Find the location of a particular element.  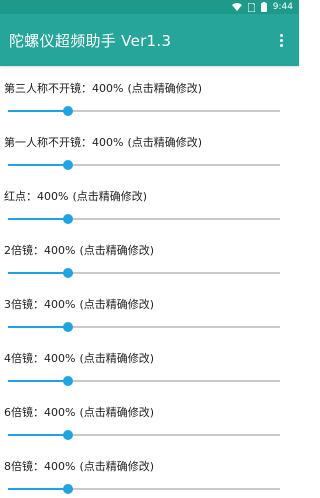

status-bar: 9:44 is located at coordinates (149, 7).